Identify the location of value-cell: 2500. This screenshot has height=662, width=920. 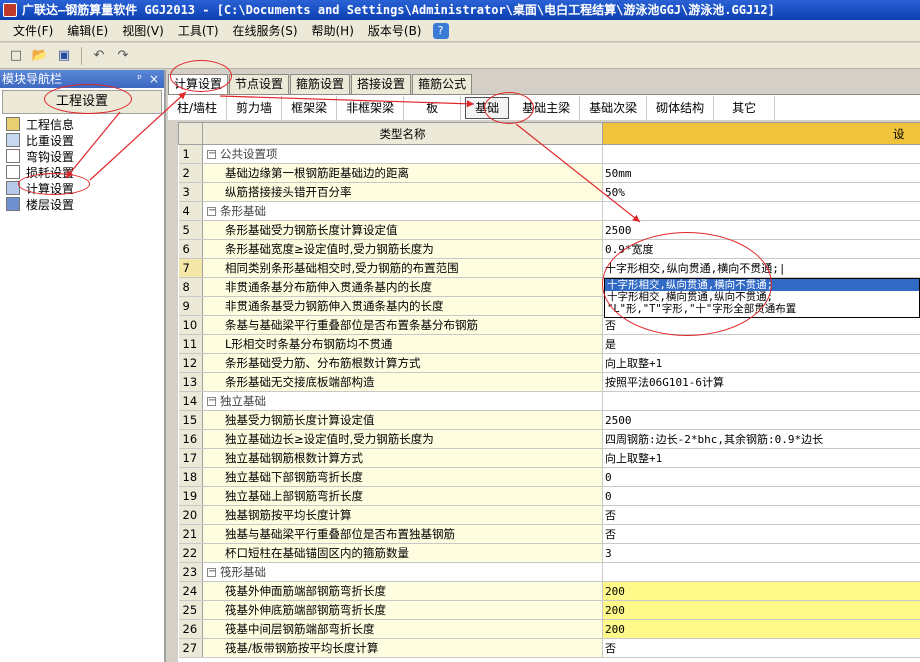
(761, 420).